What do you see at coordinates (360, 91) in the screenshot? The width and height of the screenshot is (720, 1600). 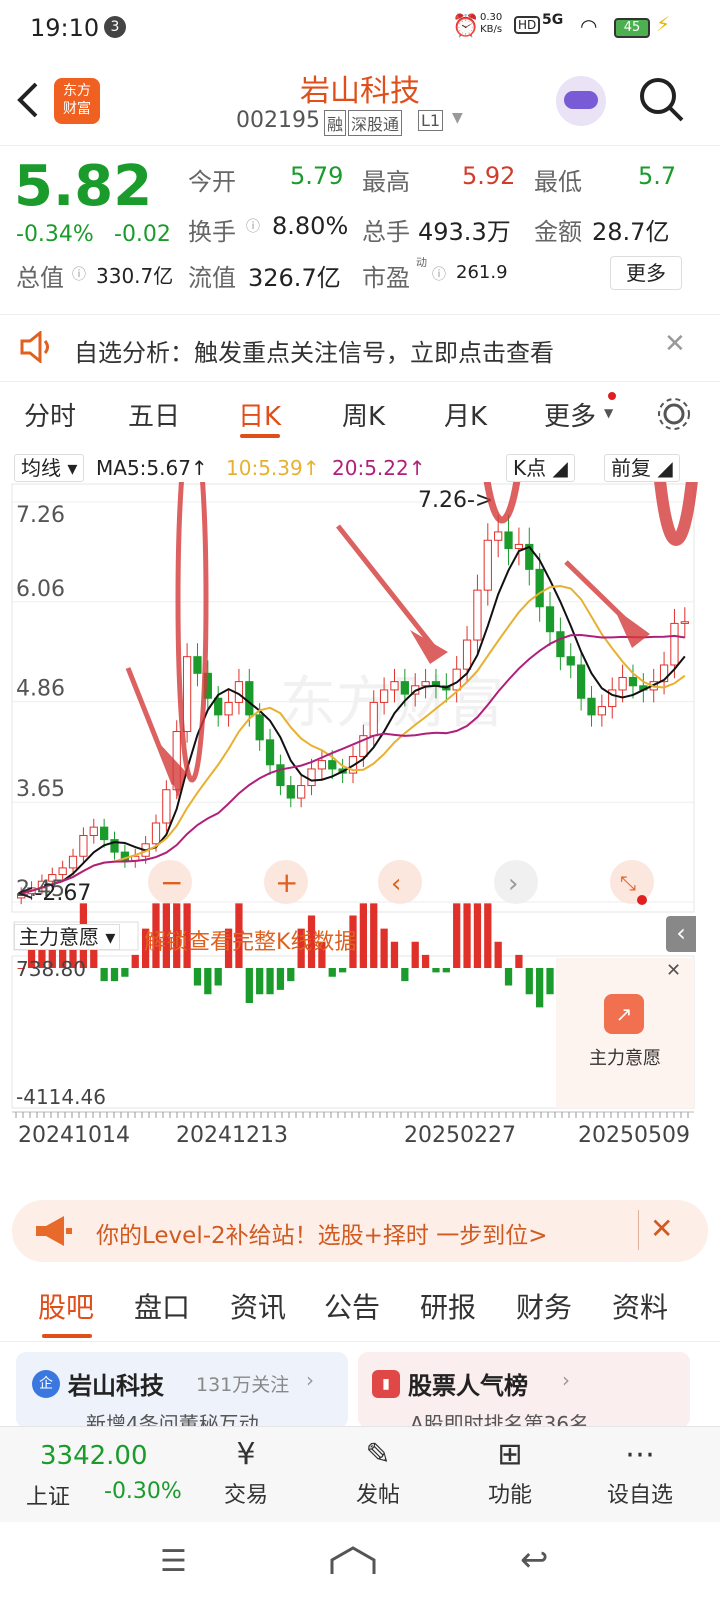 I see `stock-name: 岩山科技` at bounding box center [360, 91].